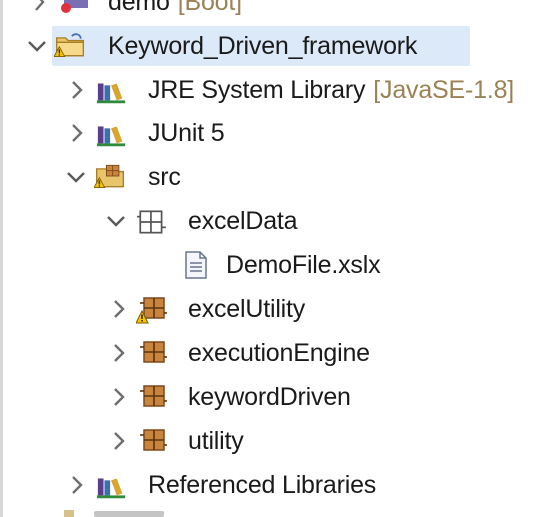 Image resolution: width=542 pixels, height=517 pixels. Describe the element at coordinates (243, 221) in the screenshot. I see `tree-item-label: excelData` at that location.